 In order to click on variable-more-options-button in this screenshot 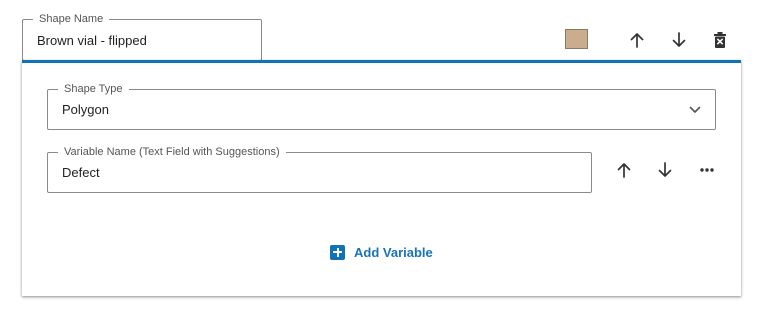, I will do `click(707, 170)`.